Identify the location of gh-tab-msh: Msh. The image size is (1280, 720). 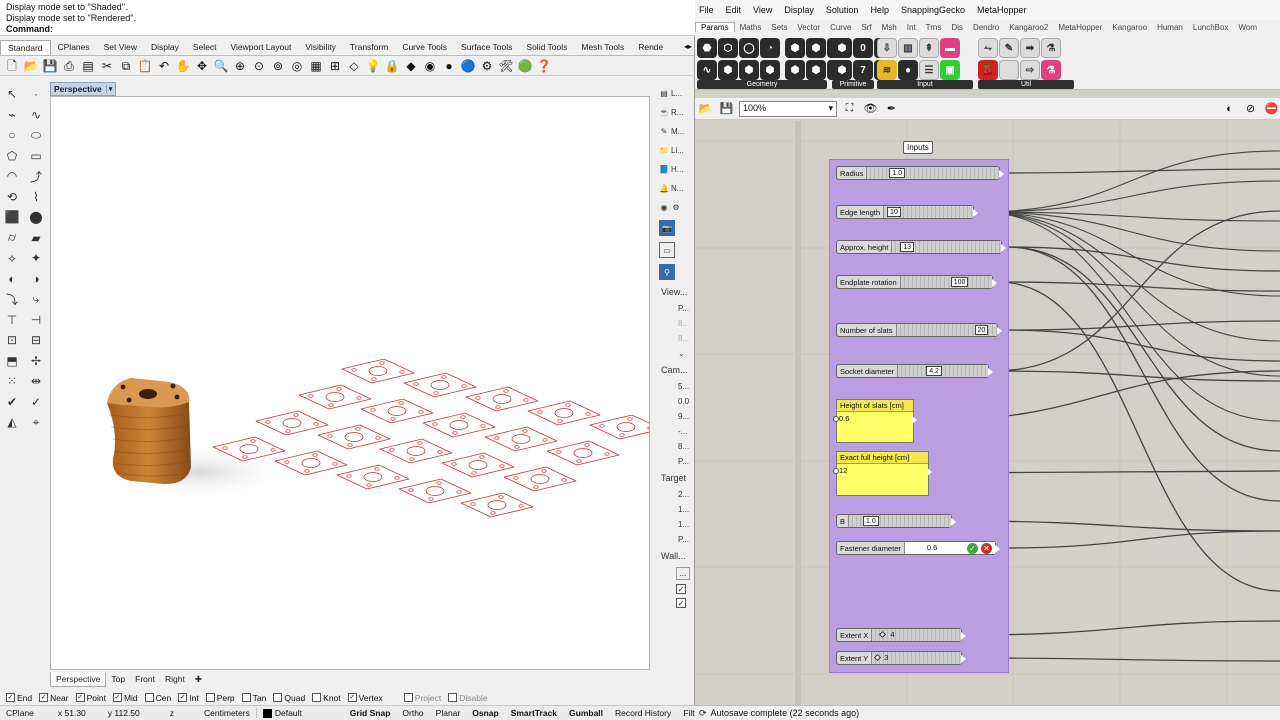
(889, 27).